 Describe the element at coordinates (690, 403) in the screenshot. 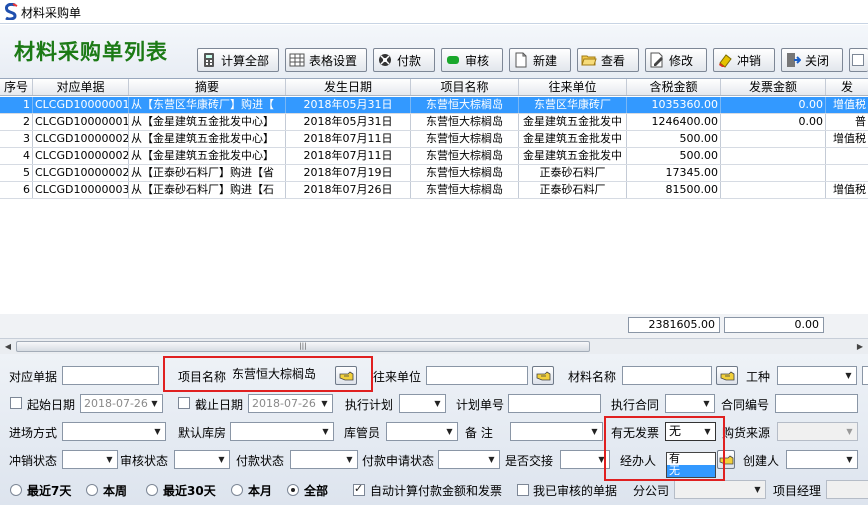

I see `contract-select: ▼` at that location.